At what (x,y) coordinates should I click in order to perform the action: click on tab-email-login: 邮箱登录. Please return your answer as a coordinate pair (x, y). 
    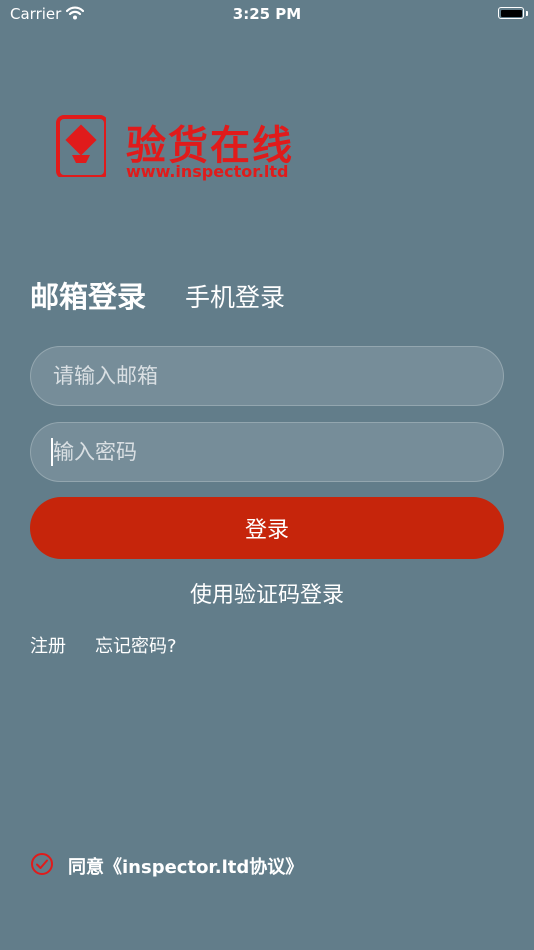
    Looking at the image, I should click on (88, 295).